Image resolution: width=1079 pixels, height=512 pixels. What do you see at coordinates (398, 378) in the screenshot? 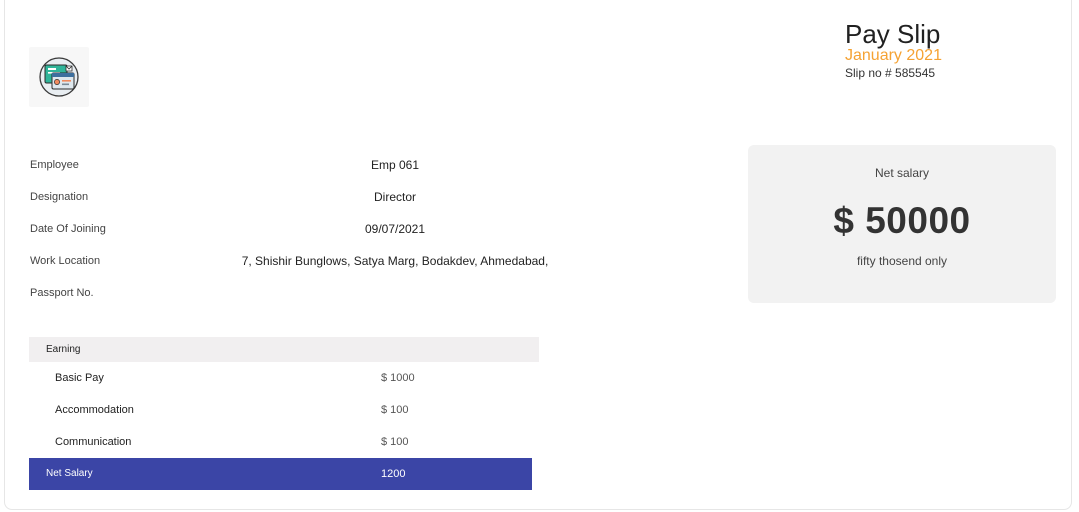
I see `earning-value: $ 1000` at bounding box center [398, 378].